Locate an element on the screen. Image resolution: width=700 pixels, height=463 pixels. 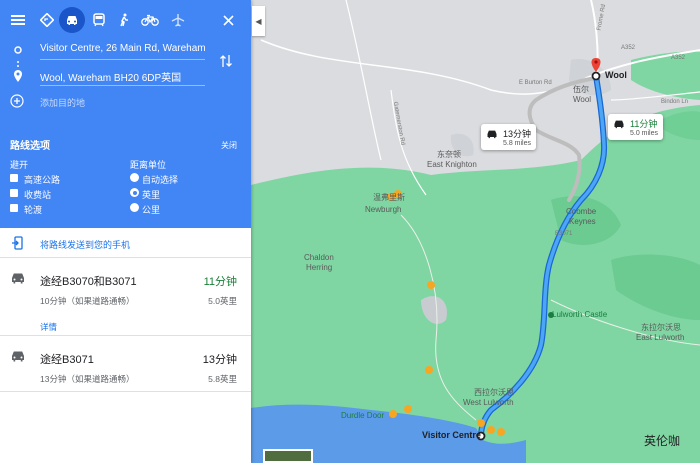
map-label-west-lulworth-en: West Lulworth is located at coordinates (488, 402).